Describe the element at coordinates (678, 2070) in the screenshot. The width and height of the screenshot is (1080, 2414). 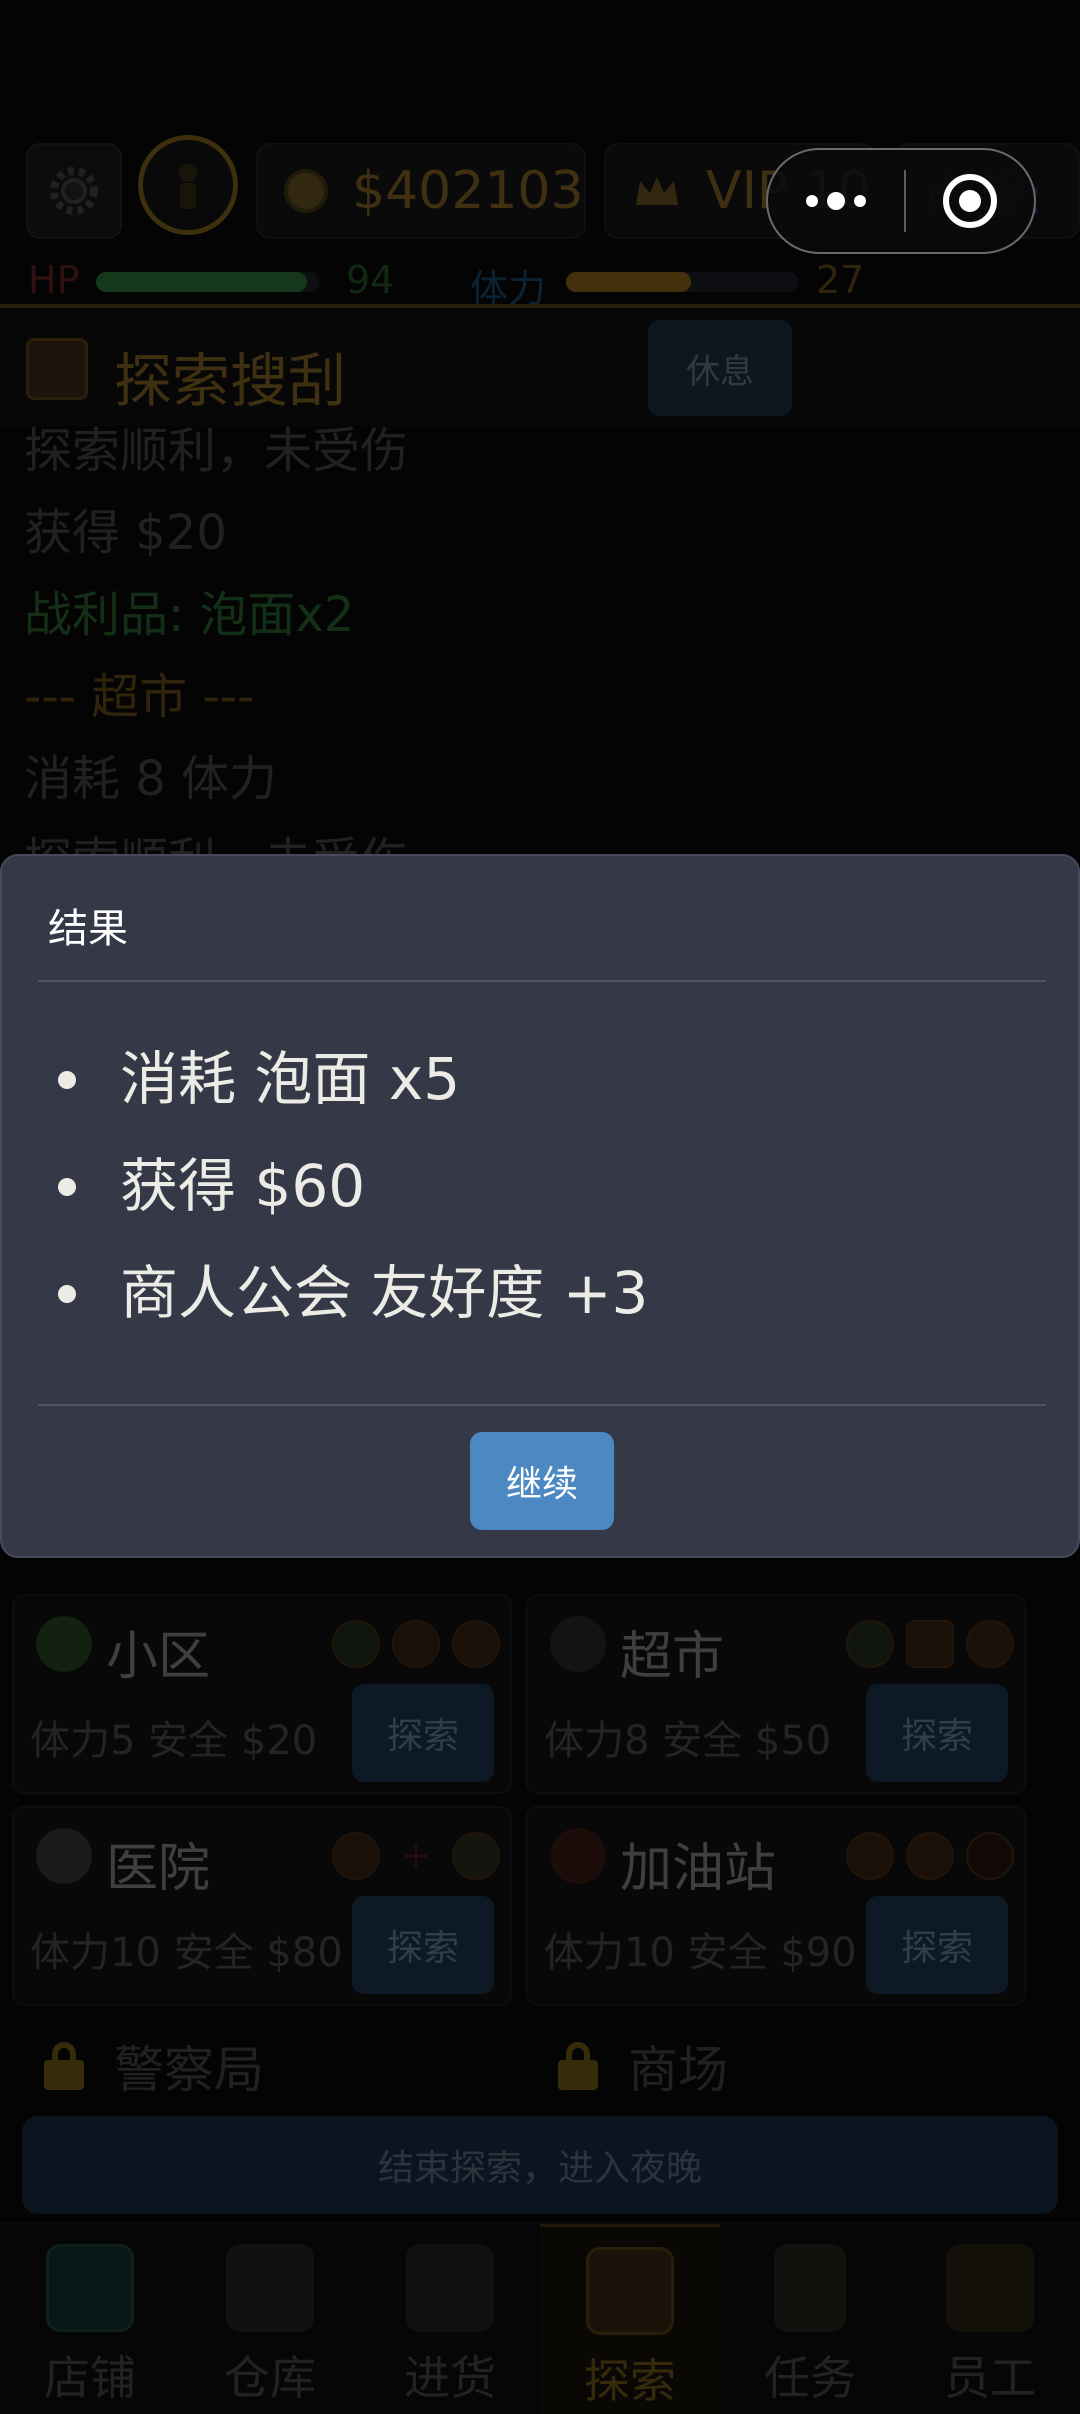
I see `locked-location-name: 商场` at that location.